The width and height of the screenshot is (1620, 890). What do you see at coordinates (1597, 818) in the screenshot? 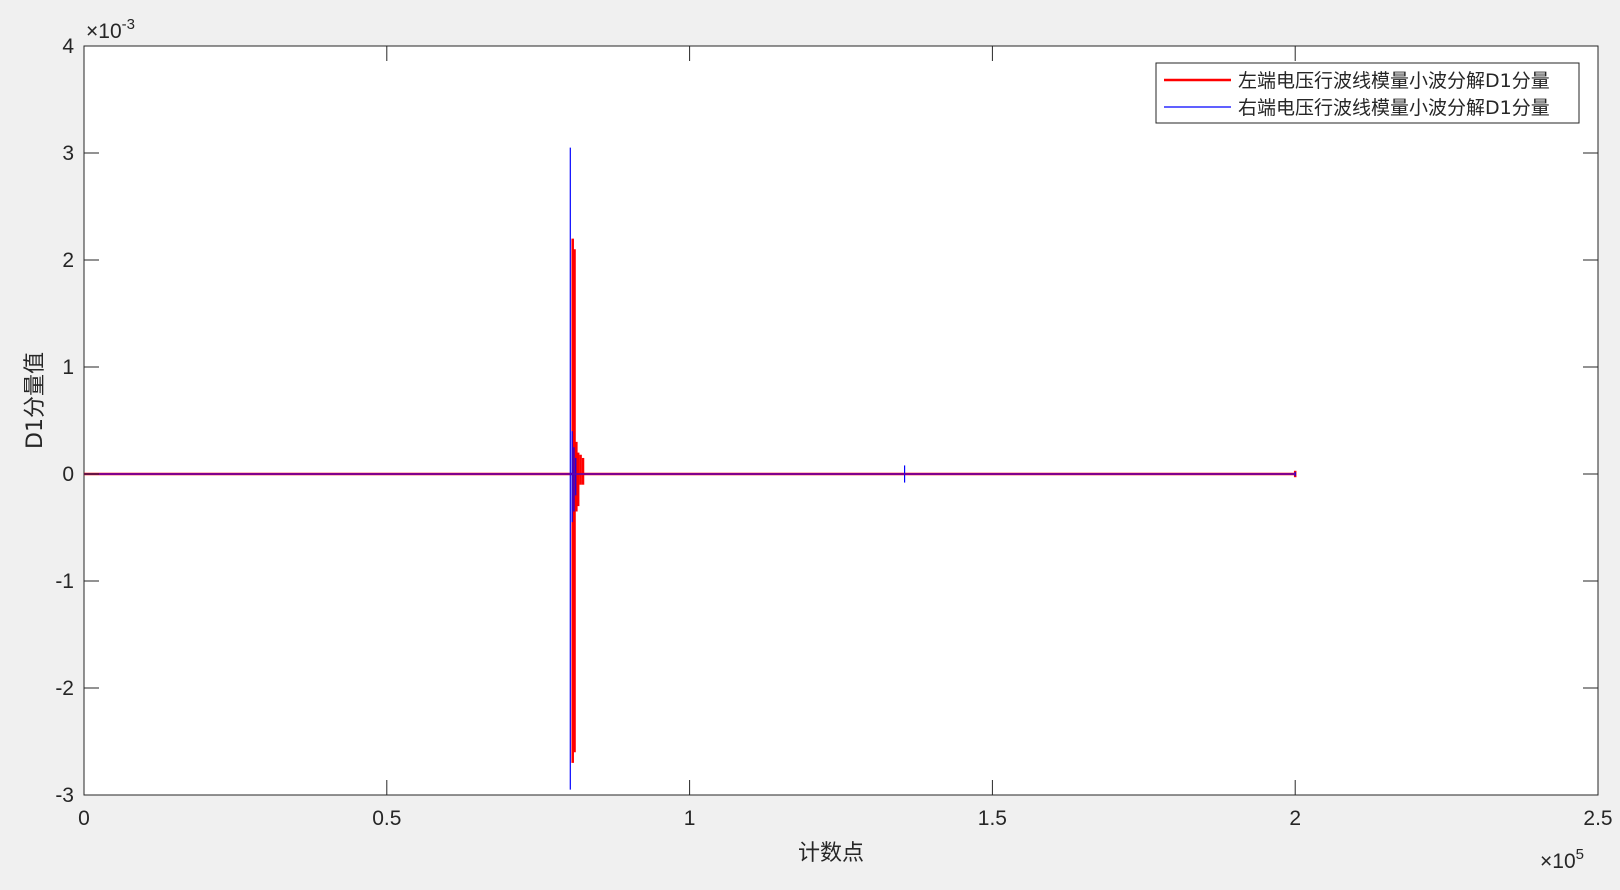
I see `x-tick-label: 2.5` at bounding box center [1597, 818].